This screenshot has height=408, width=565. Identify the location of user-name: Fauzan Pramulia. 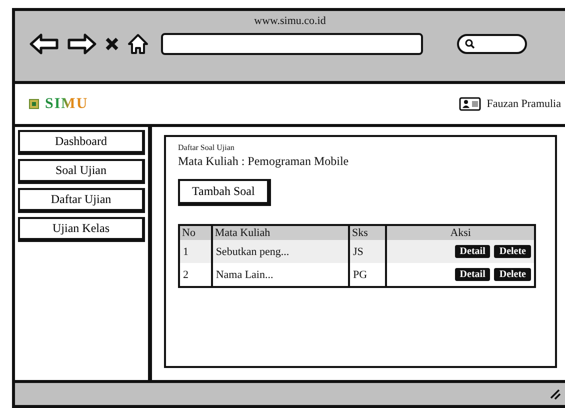
(523, 104).